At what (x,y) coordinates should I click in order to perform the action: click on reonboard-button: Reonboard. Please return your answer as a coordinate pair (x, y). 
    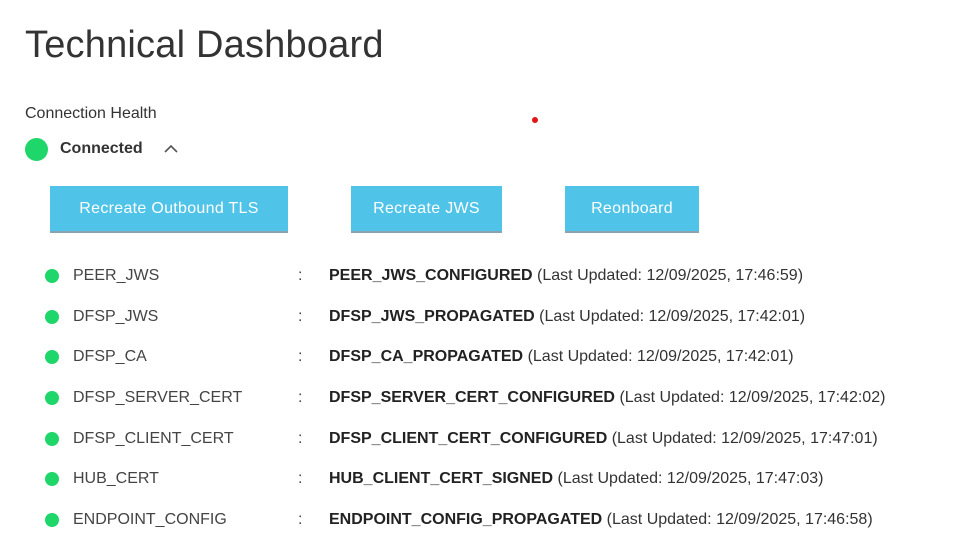
    Looking at the image, I should click on (632, 209).